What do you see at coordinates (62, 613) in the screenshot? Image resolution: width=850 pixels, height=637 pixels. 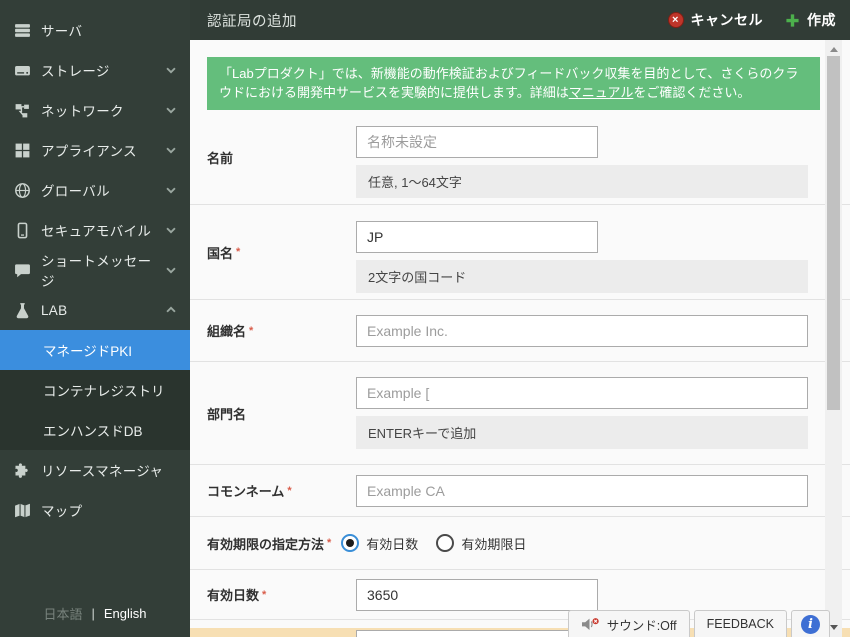 I see `language-japanese: 日本語` at bounding box center [62, 613].